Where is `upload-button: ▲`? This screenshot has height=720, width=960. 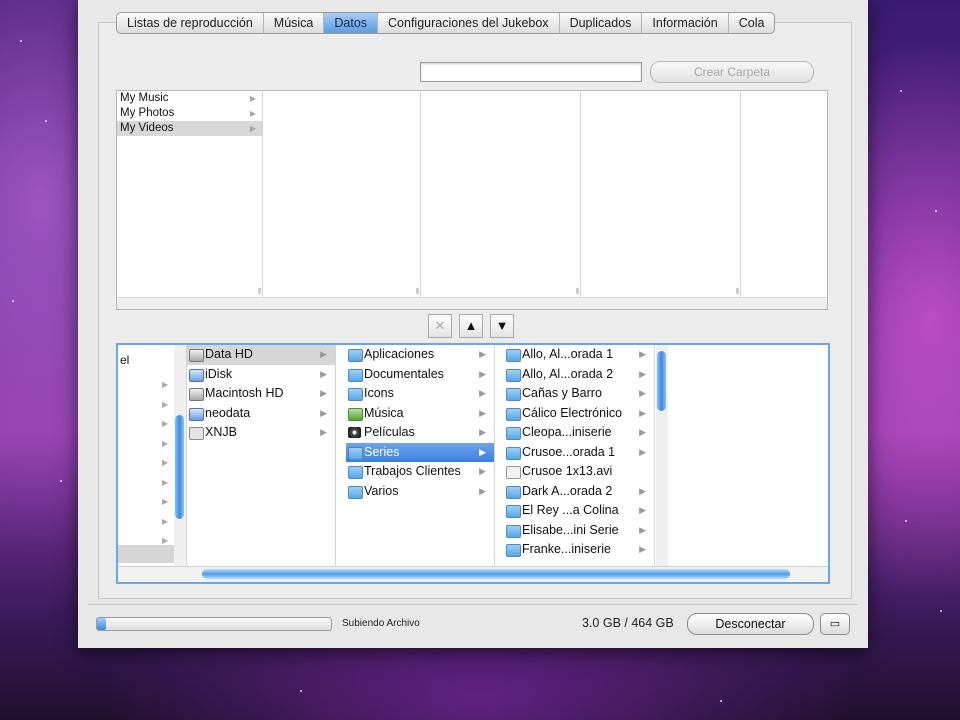 upload-button: ▲ is located at coordinates (471, 326).